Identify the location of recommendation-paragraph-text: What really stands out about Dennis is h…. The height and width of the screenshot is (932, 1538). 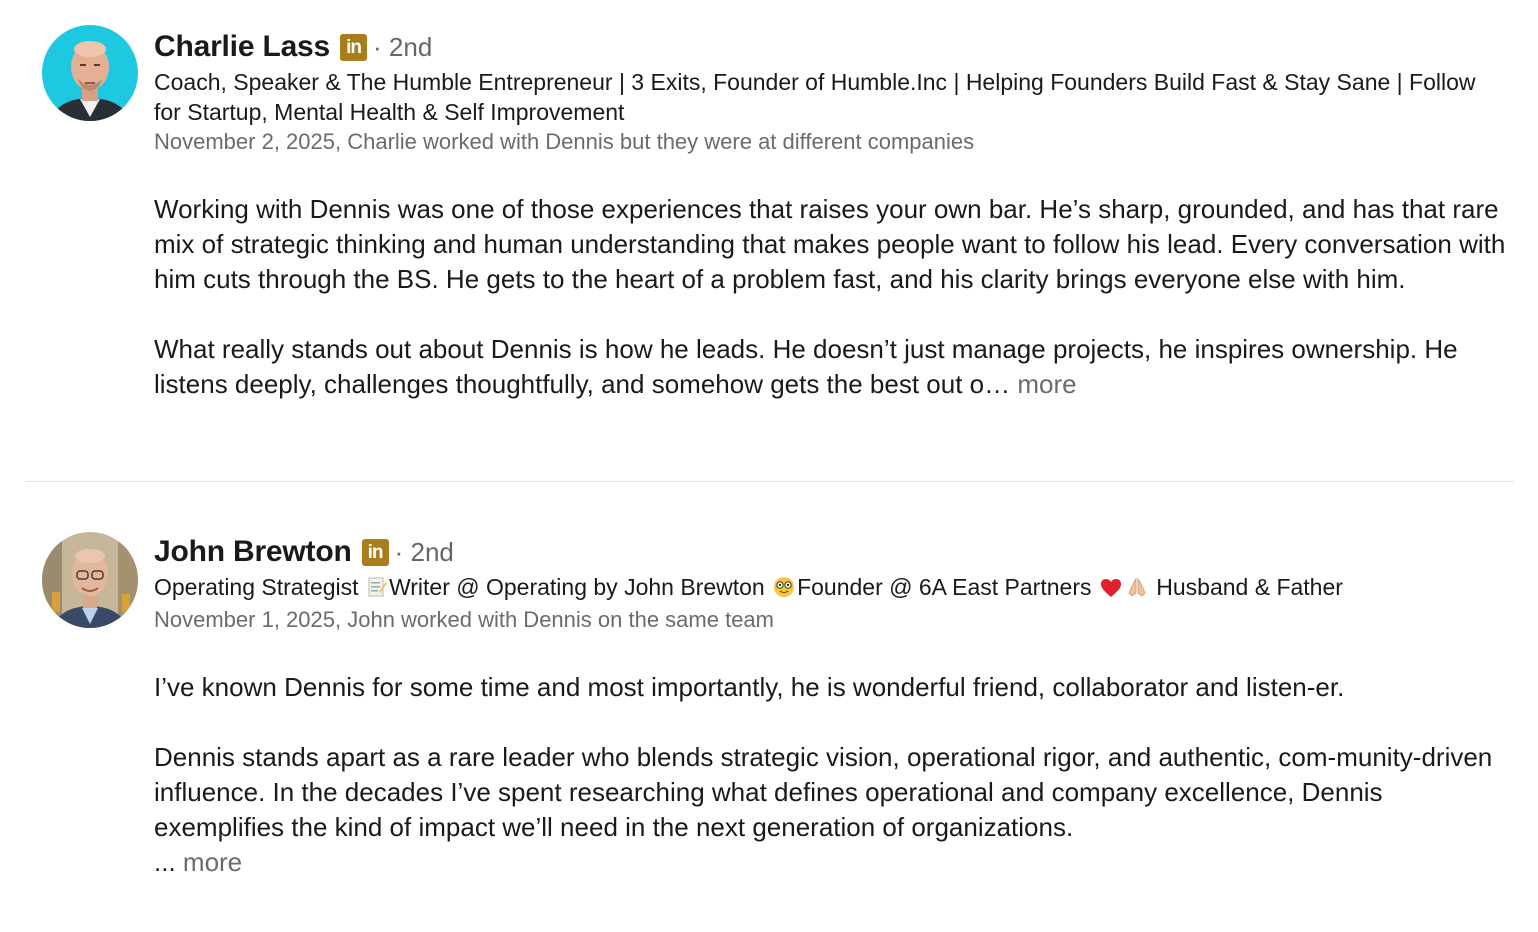
(806, 366).